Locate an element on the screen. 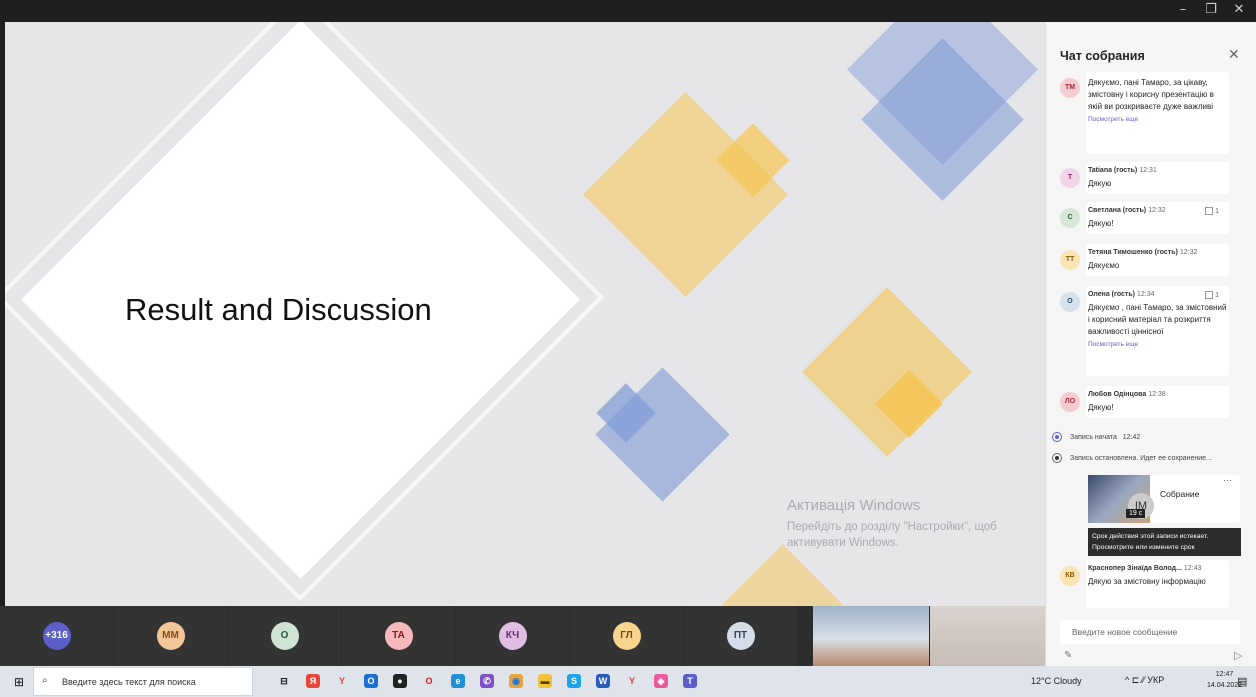 Image resolution: width=1256 pixels, height=697 pixels. participant-tile: ПТ is located at coordinates (740, 636).